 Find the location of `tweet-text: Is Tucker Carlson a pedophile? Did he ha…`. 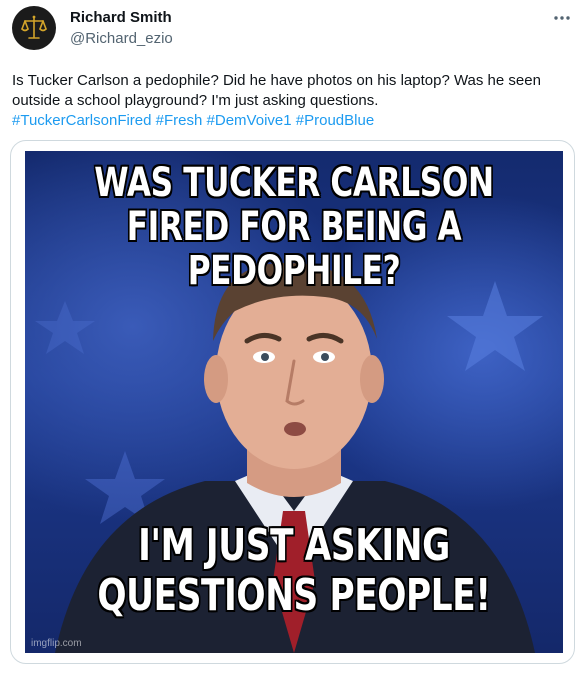

tweet-text: Is Tucker Carlson a pedophile? Did he ha… is located at coordinates (293, 101).